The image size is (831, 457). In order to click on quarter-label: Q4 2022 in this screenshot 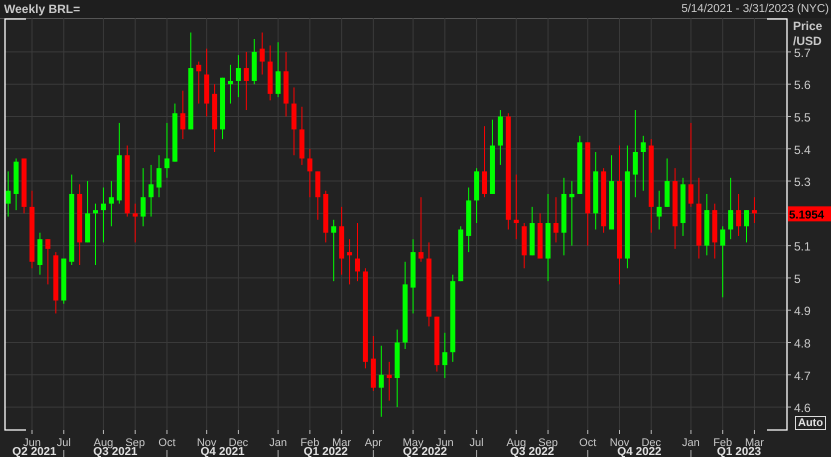, I will do `click(639, 451)`.